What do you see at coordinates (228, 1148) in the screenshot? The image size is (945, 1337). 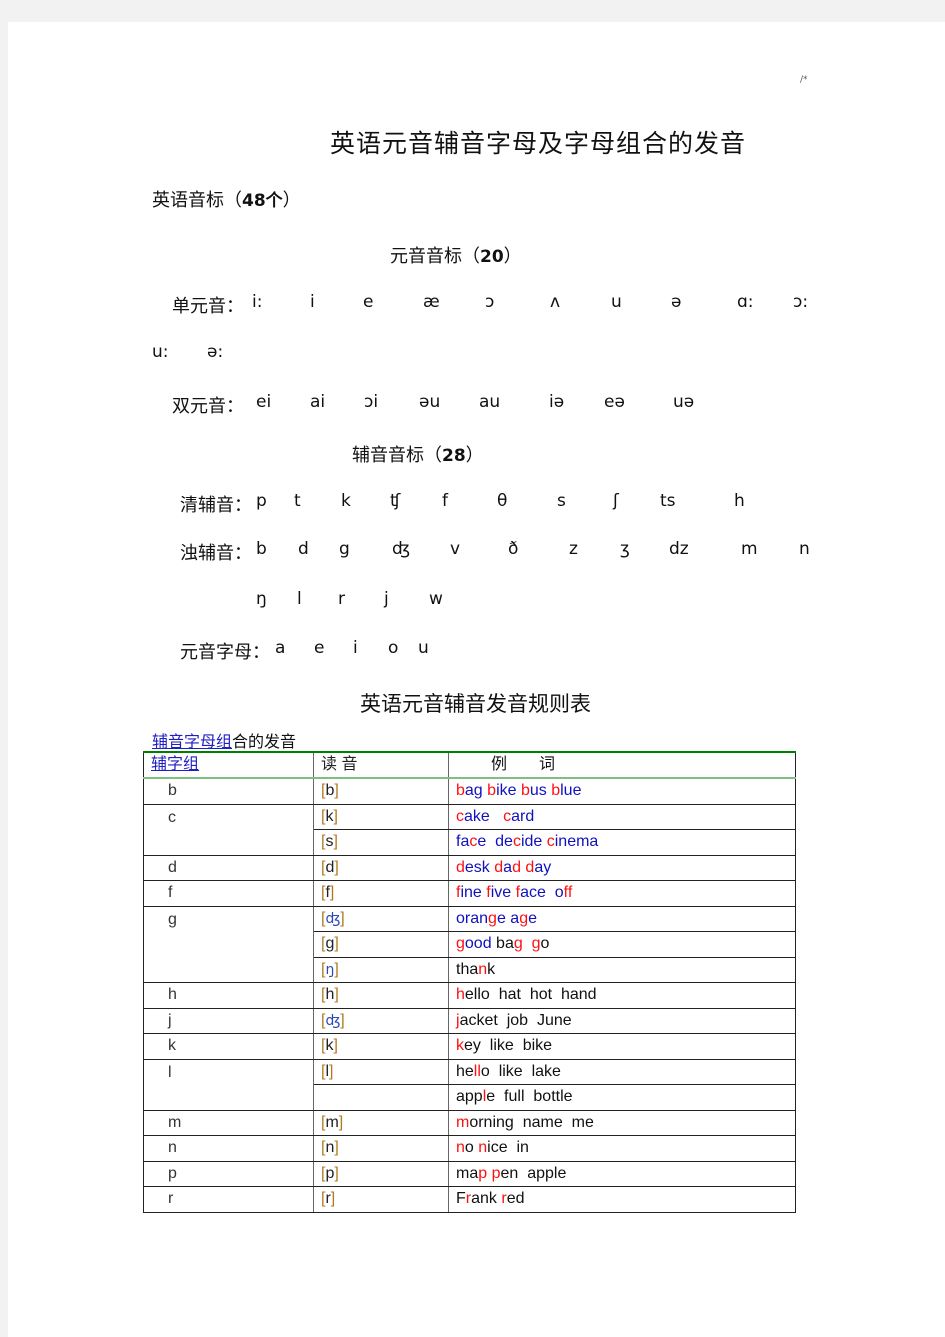 I see `letter-group-cell: n` at bounding box center [228, 1148].